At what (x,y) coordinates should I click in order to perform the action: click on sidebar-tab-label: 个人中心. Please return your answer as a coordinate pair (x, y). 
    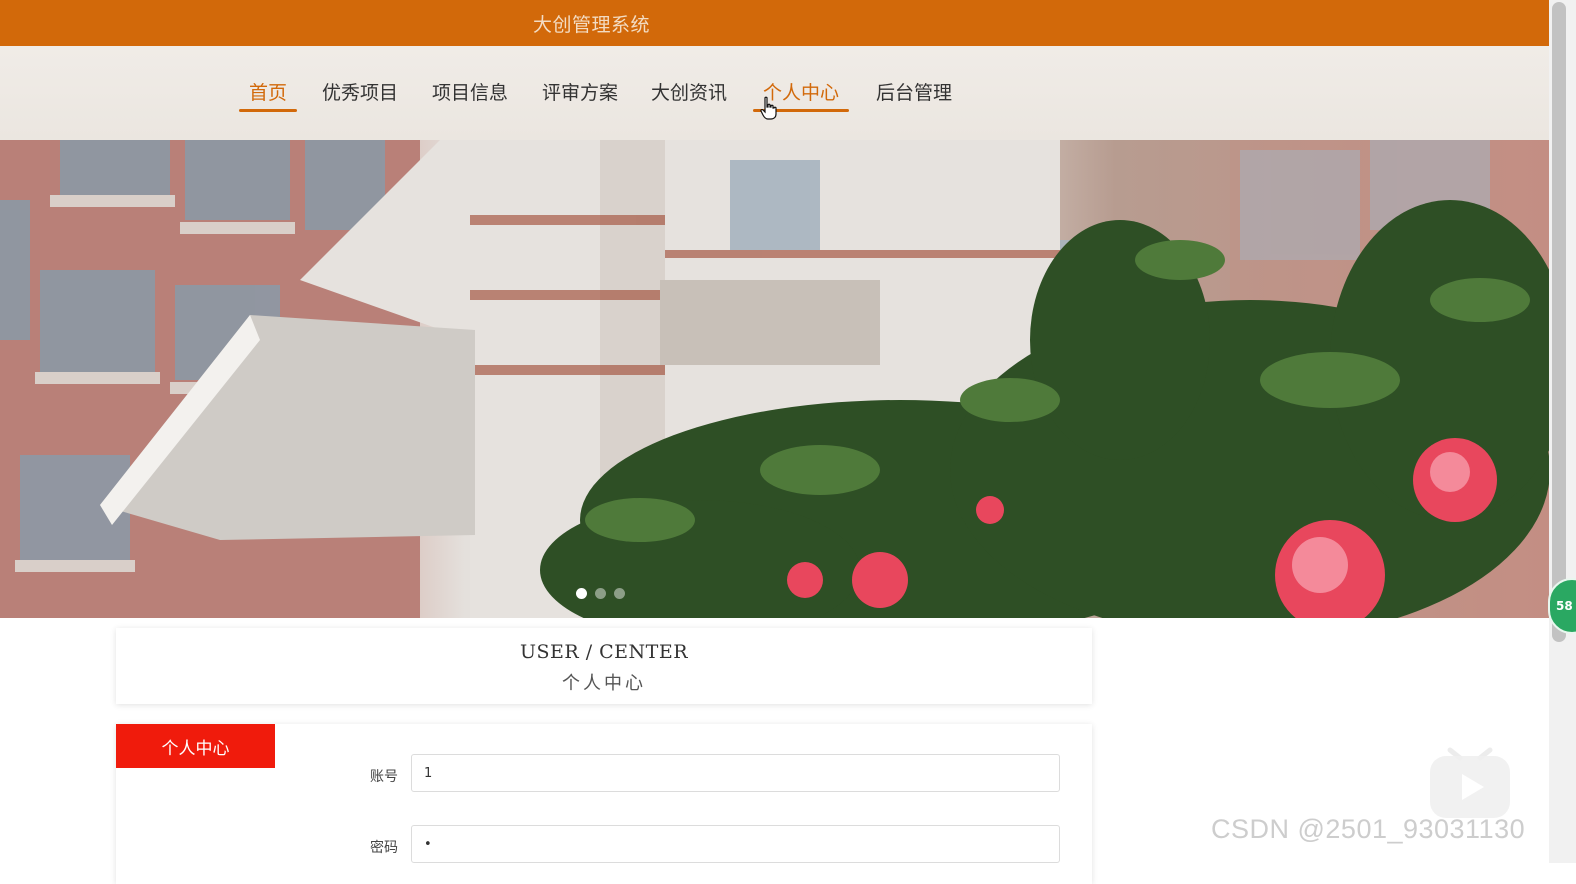
    Looking at the image, I should click on (195, 748).